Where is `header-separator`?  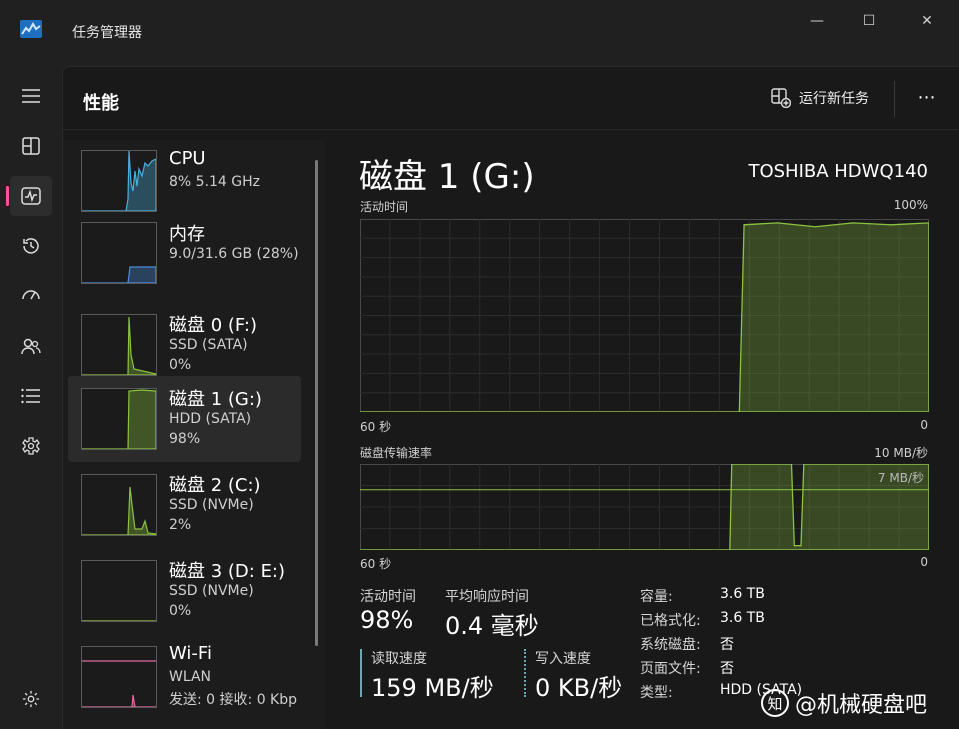 header-separator is located at coordinates (511, 129).